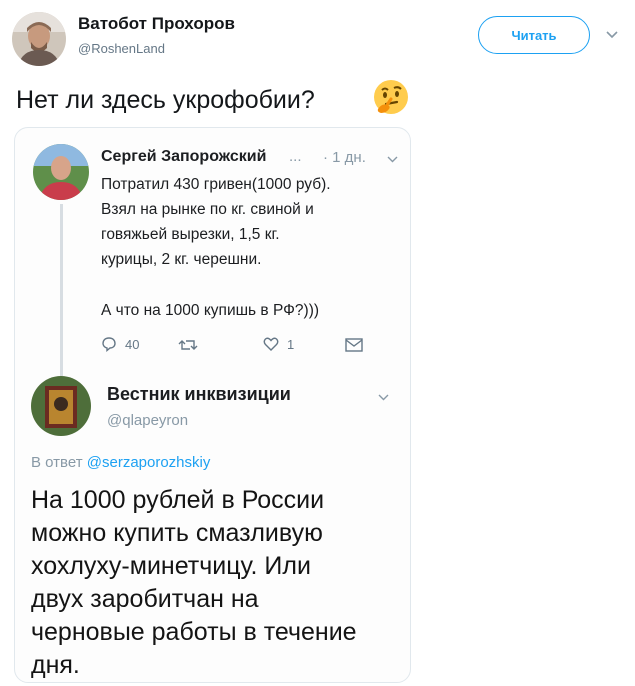  Describe the element at coordinates (534, 35) in the screenshot. I see `follow-button: Читать` at that location.